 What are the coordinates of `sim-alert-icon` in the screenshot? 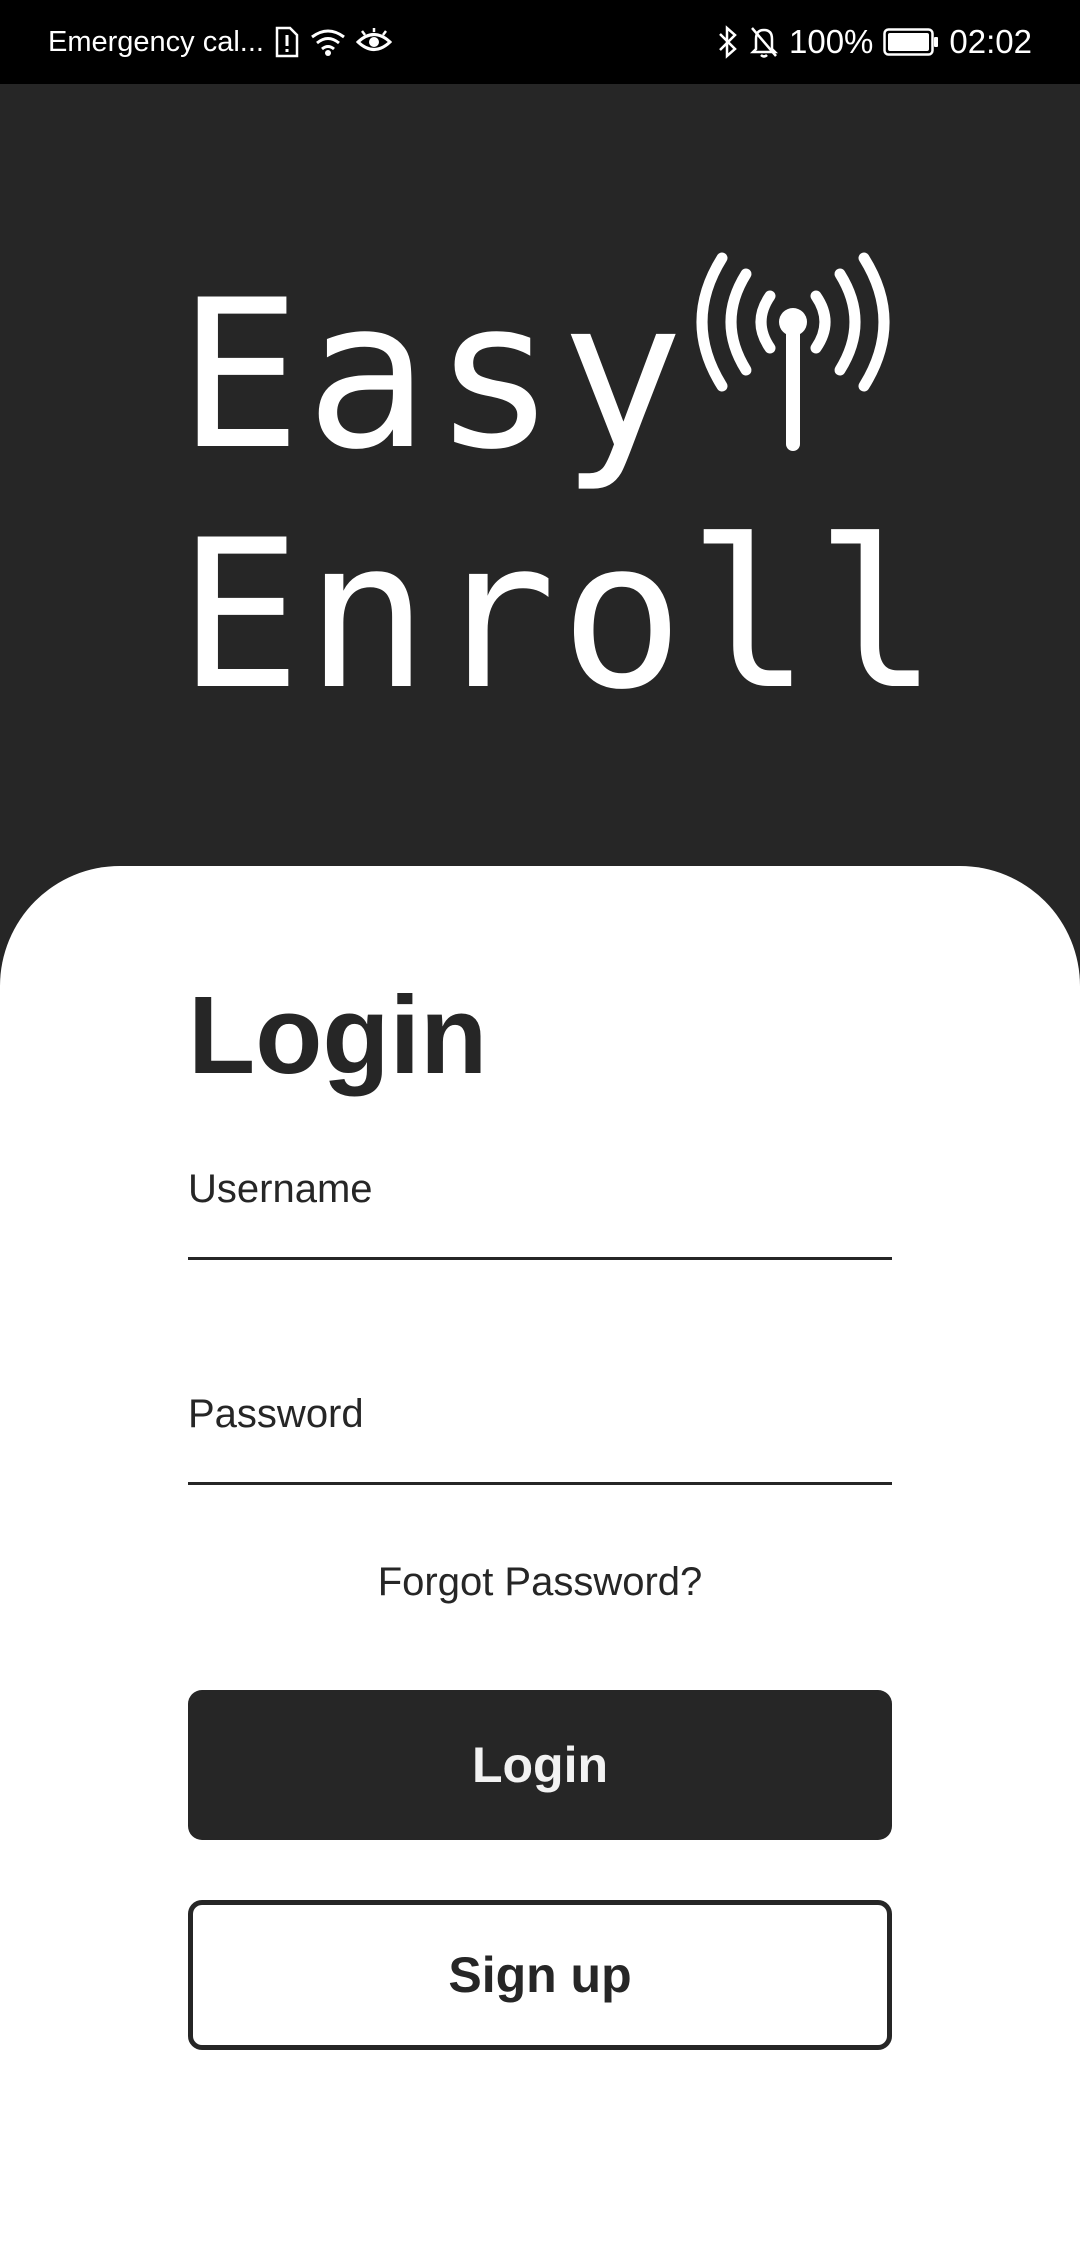 It's located at (287, 42).